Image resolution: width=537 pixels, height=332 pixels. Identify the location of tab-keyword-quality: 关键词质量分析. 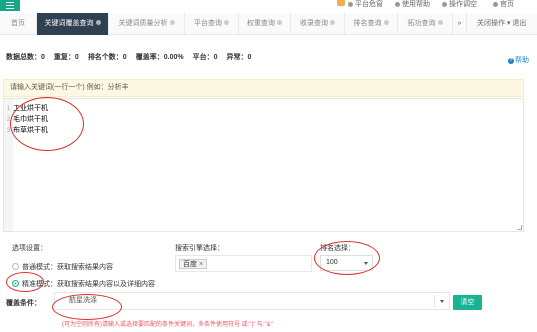
(147, 24).